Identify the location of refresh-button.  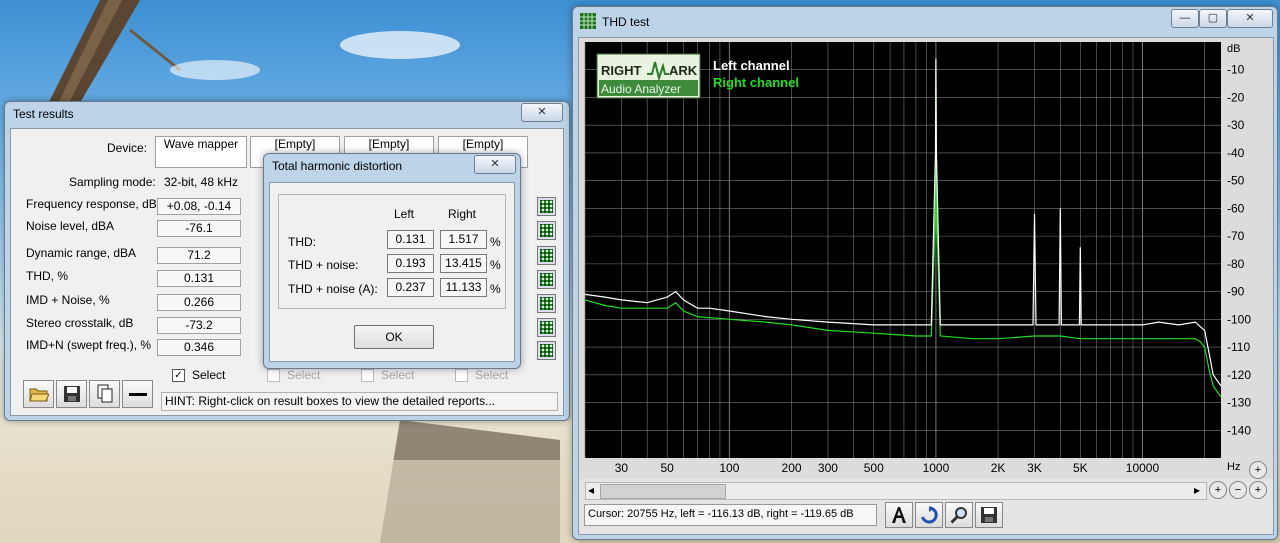
(929, 515).